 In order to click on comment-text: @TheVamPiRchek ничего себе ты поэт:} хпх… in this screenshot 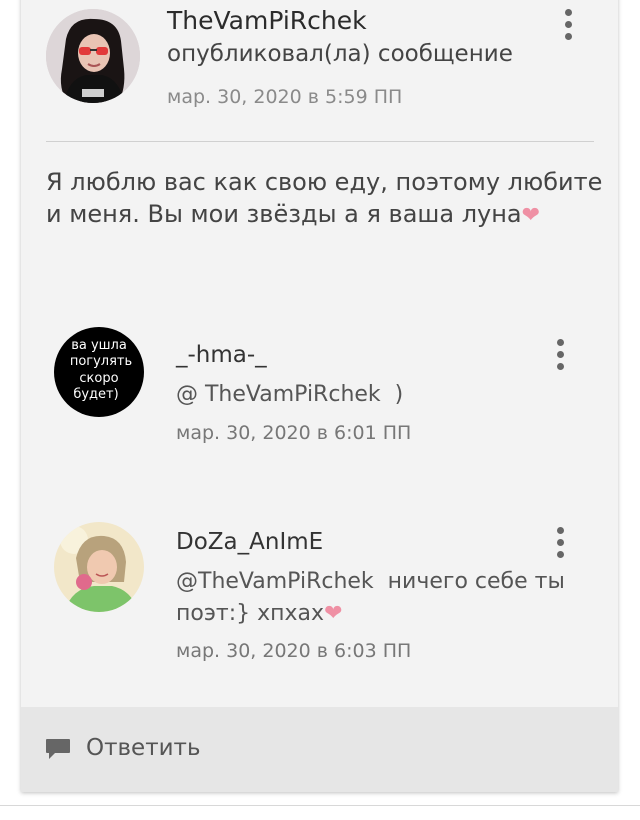, I will do `click(376, 598)`.